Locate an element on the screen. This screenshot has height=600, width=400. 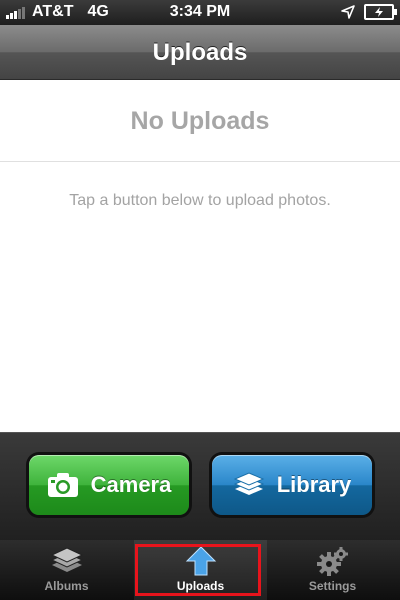
library-button-label: Library is located at coordinates (314, 484).